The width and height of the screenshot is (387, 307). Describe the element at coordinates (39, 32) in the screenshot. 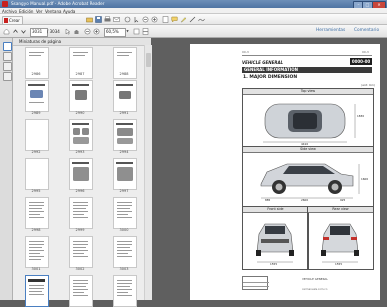

I see `page-number-input: 3031` at that location.